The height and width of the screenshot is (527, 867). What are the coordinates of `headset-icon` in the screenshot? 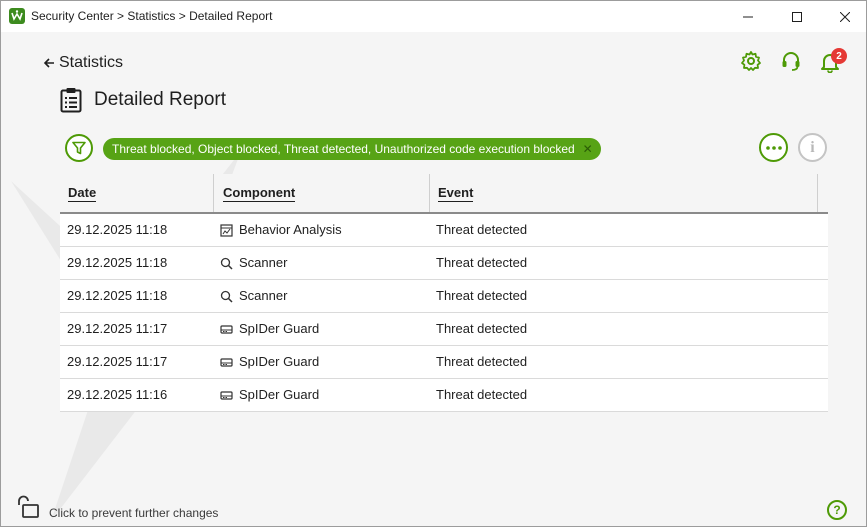 It's located at (791, 61).